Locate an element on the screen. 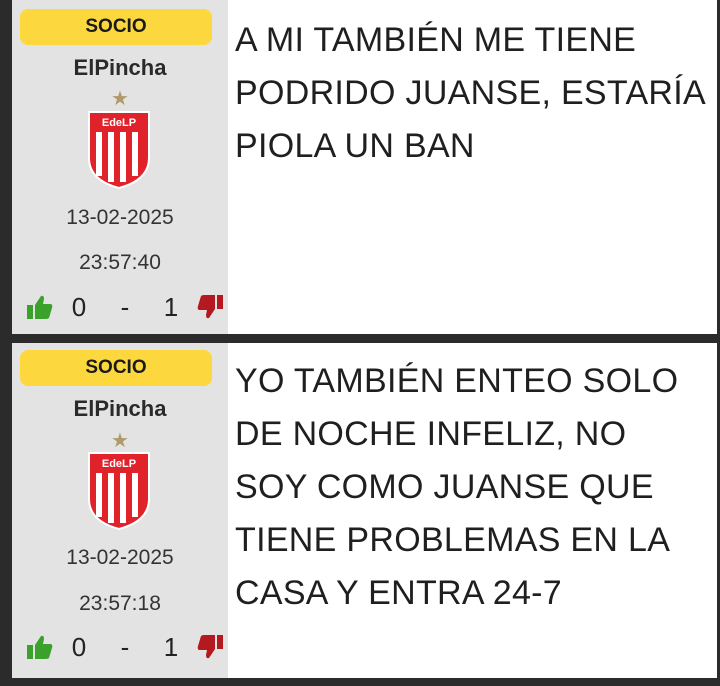  post-time: 23:57:40 is located at coordinates (120, 262).